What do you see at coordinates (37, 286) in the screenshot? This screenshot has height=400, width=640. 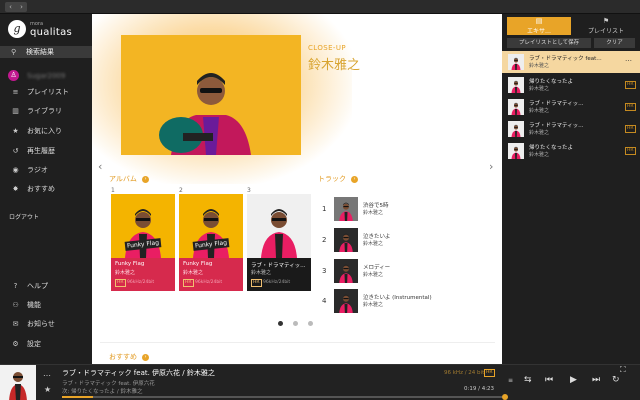 I see `sidebar-item-label: ヘルプ` at bounding box center [37, 286].